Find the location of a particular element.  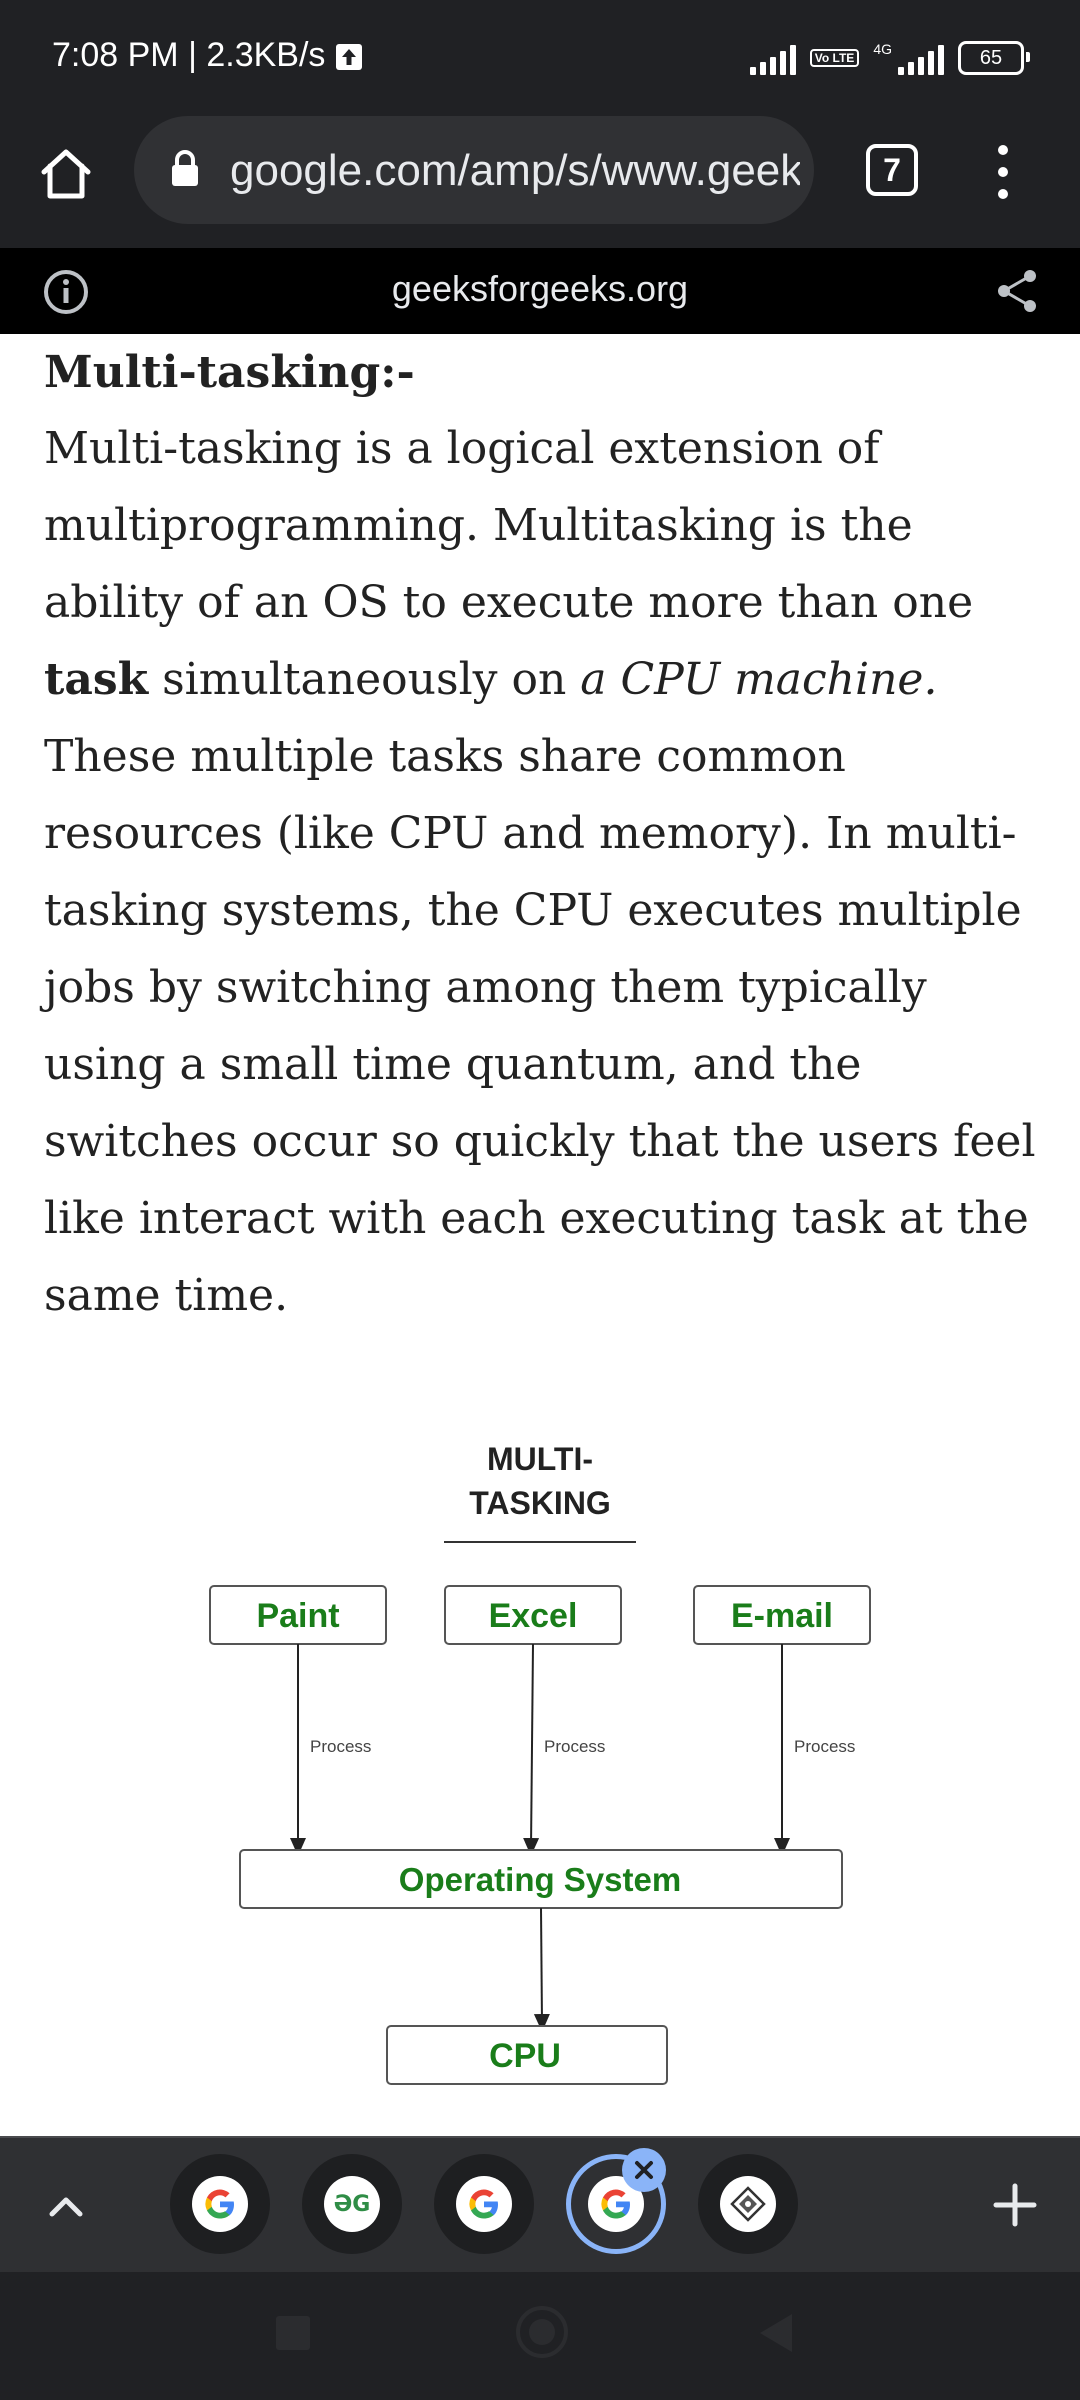

signal-icon is located at coordinates (772, 58).